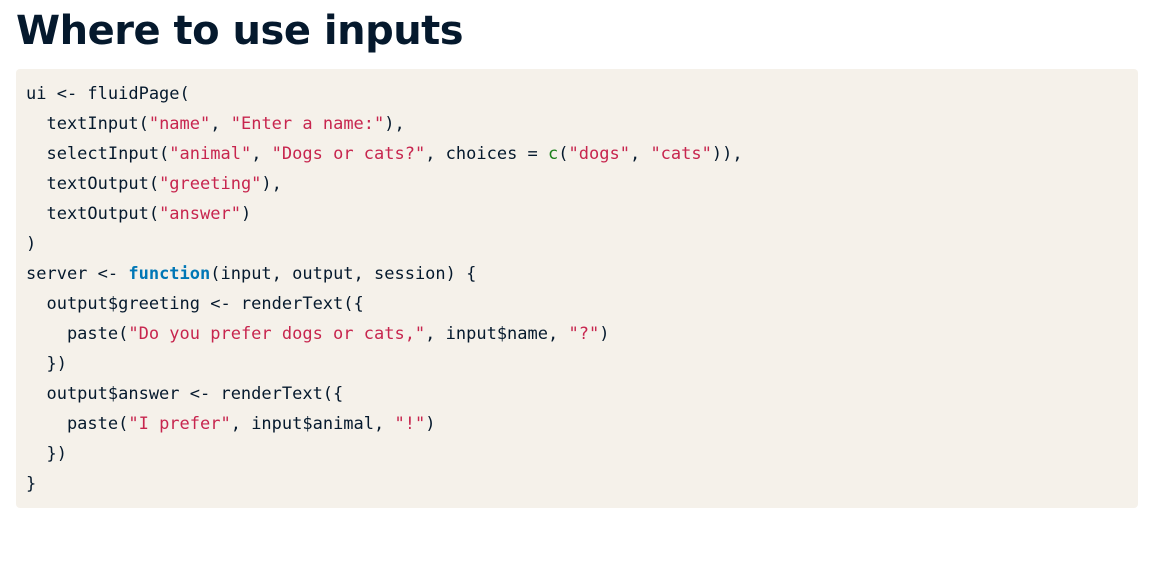  What do you see at coordinates (87, 124) in the screenshot?
I see `code-text: textInput(` at bounding box center [87, 124].